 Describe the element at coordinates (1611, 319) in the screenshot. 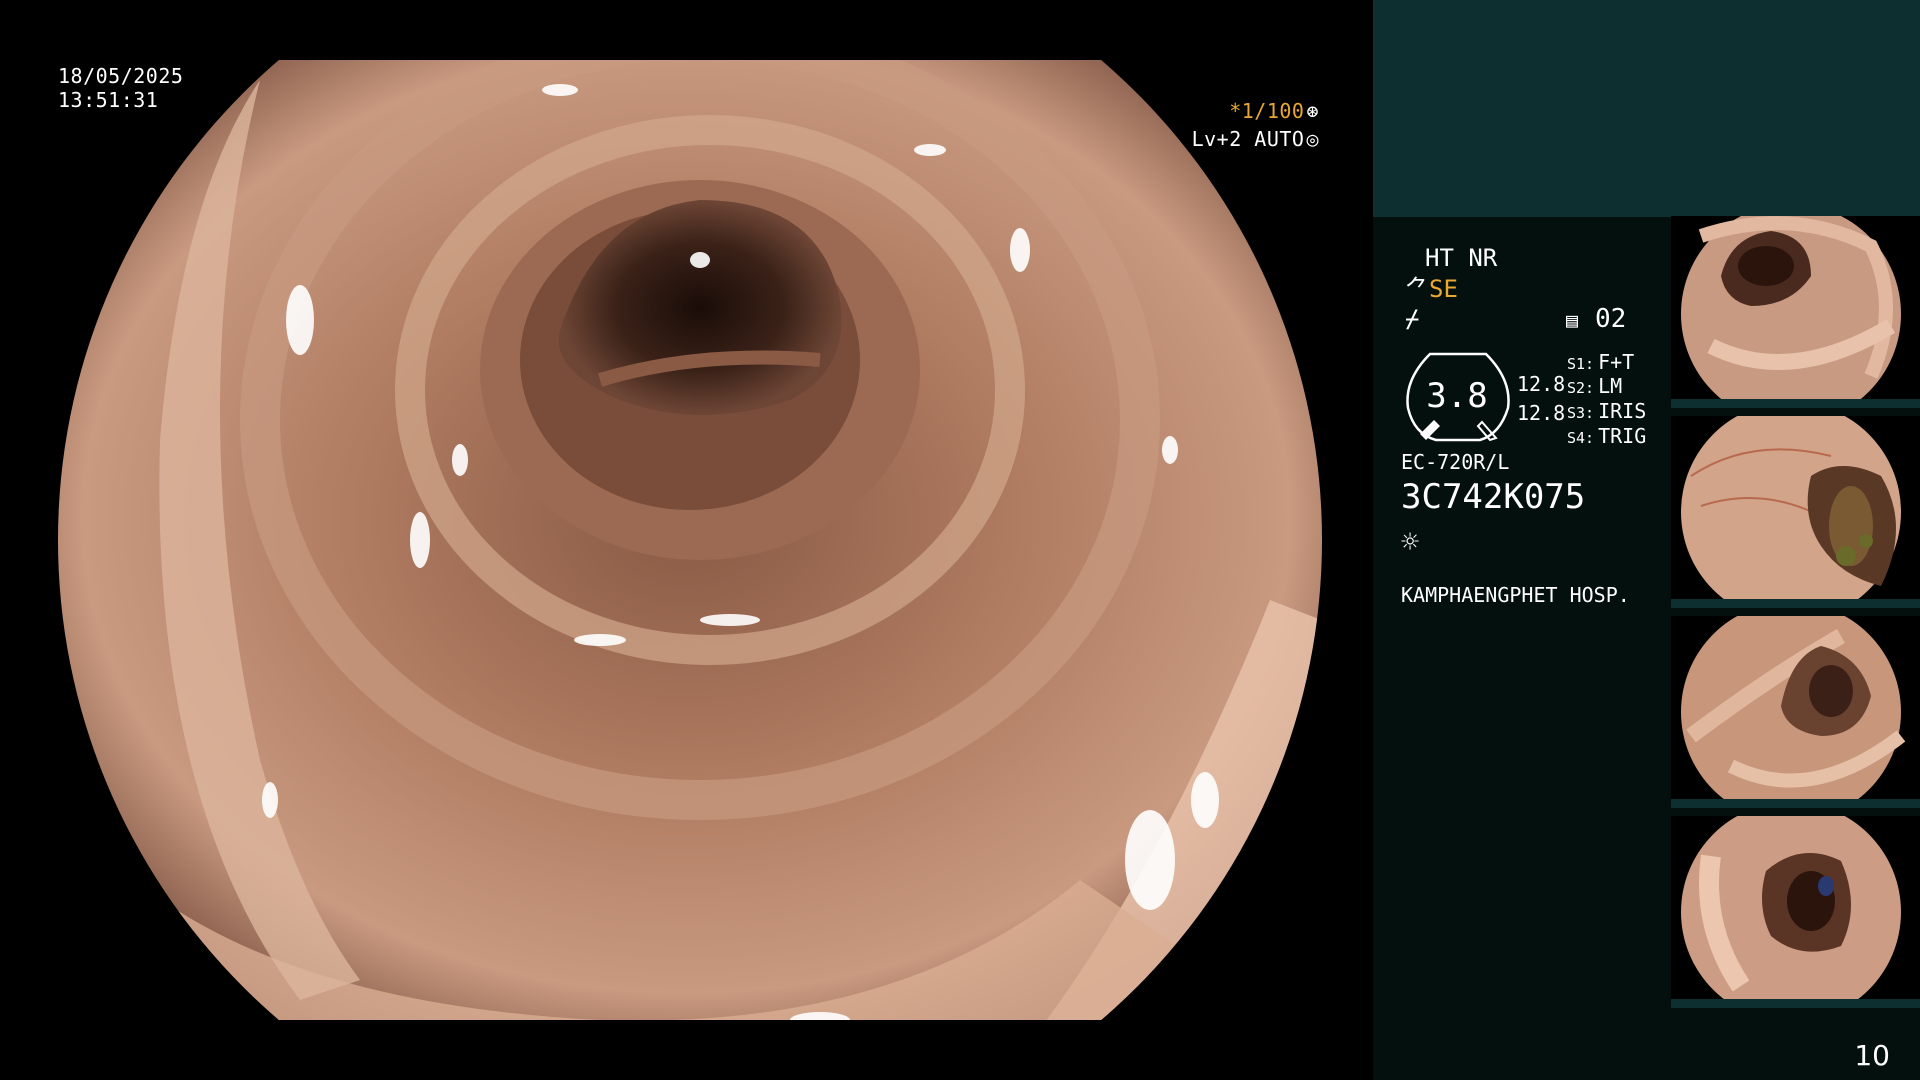

I see `record-number: 02` at that location.